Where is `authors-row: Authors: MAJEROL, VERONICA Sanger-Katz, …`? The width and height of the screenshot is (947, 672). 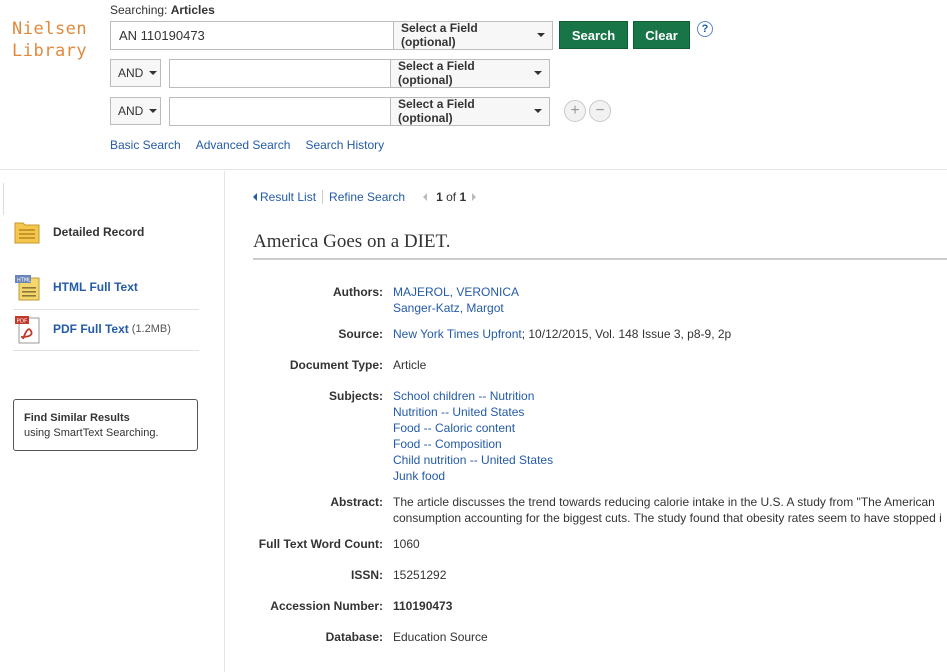
authors-row: Authors: MAJEROL, VERONICA Sanger-Katz, … is located at coordinates (600, 301).